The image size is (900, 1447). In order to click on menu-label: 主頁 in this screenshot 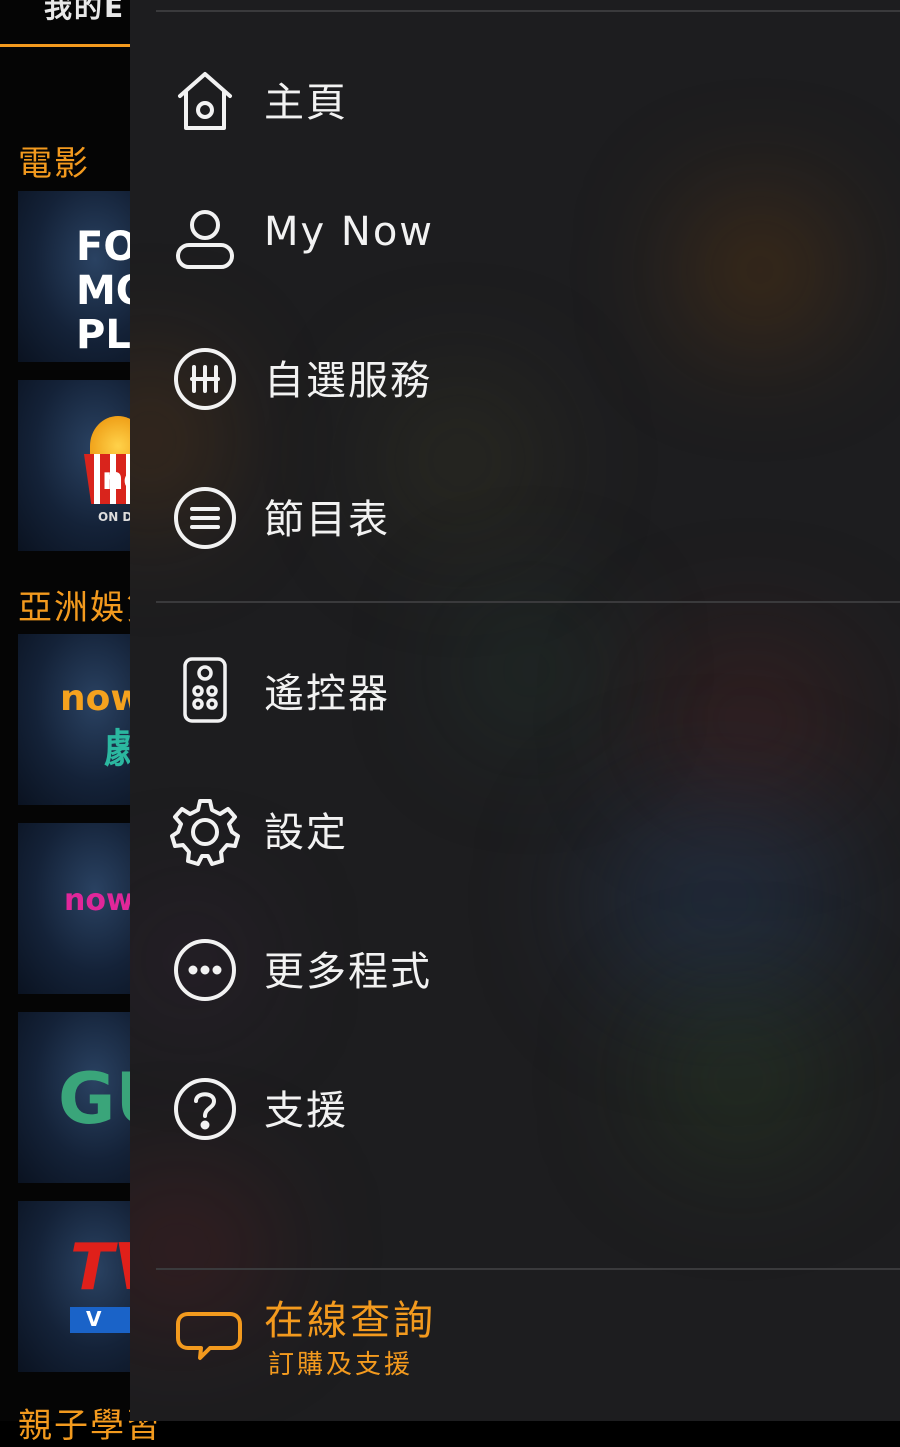, I will do `click(306, 103)`.